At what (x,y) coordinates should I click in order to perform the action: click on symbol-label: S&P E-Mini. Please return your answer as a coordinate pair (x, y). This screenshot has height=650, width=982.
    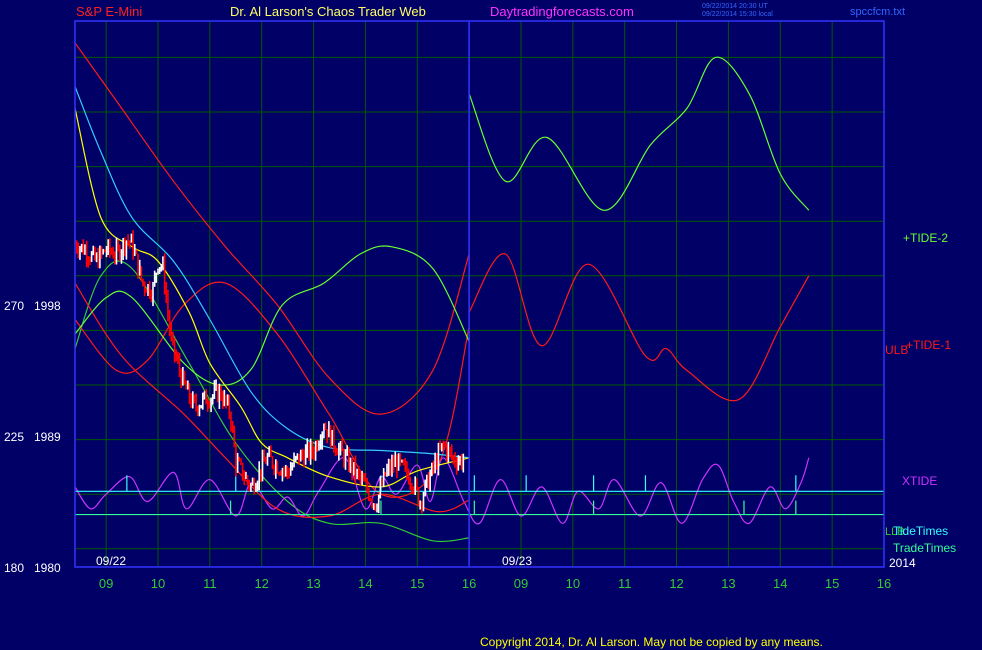
    Looking at the image, I should click on (109, 11).